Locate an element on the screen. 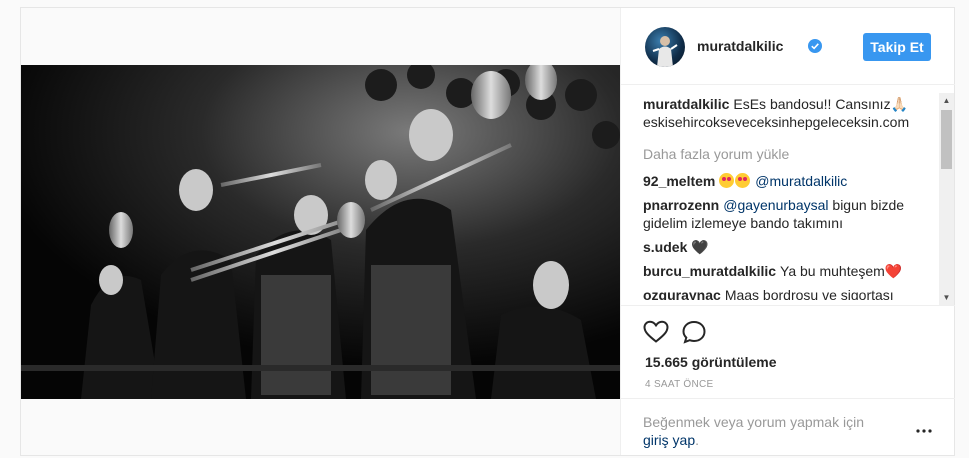 This screenshot has height=458, width=969. comment-mention: @muratdalkilic is located at coordinates (801, 181).